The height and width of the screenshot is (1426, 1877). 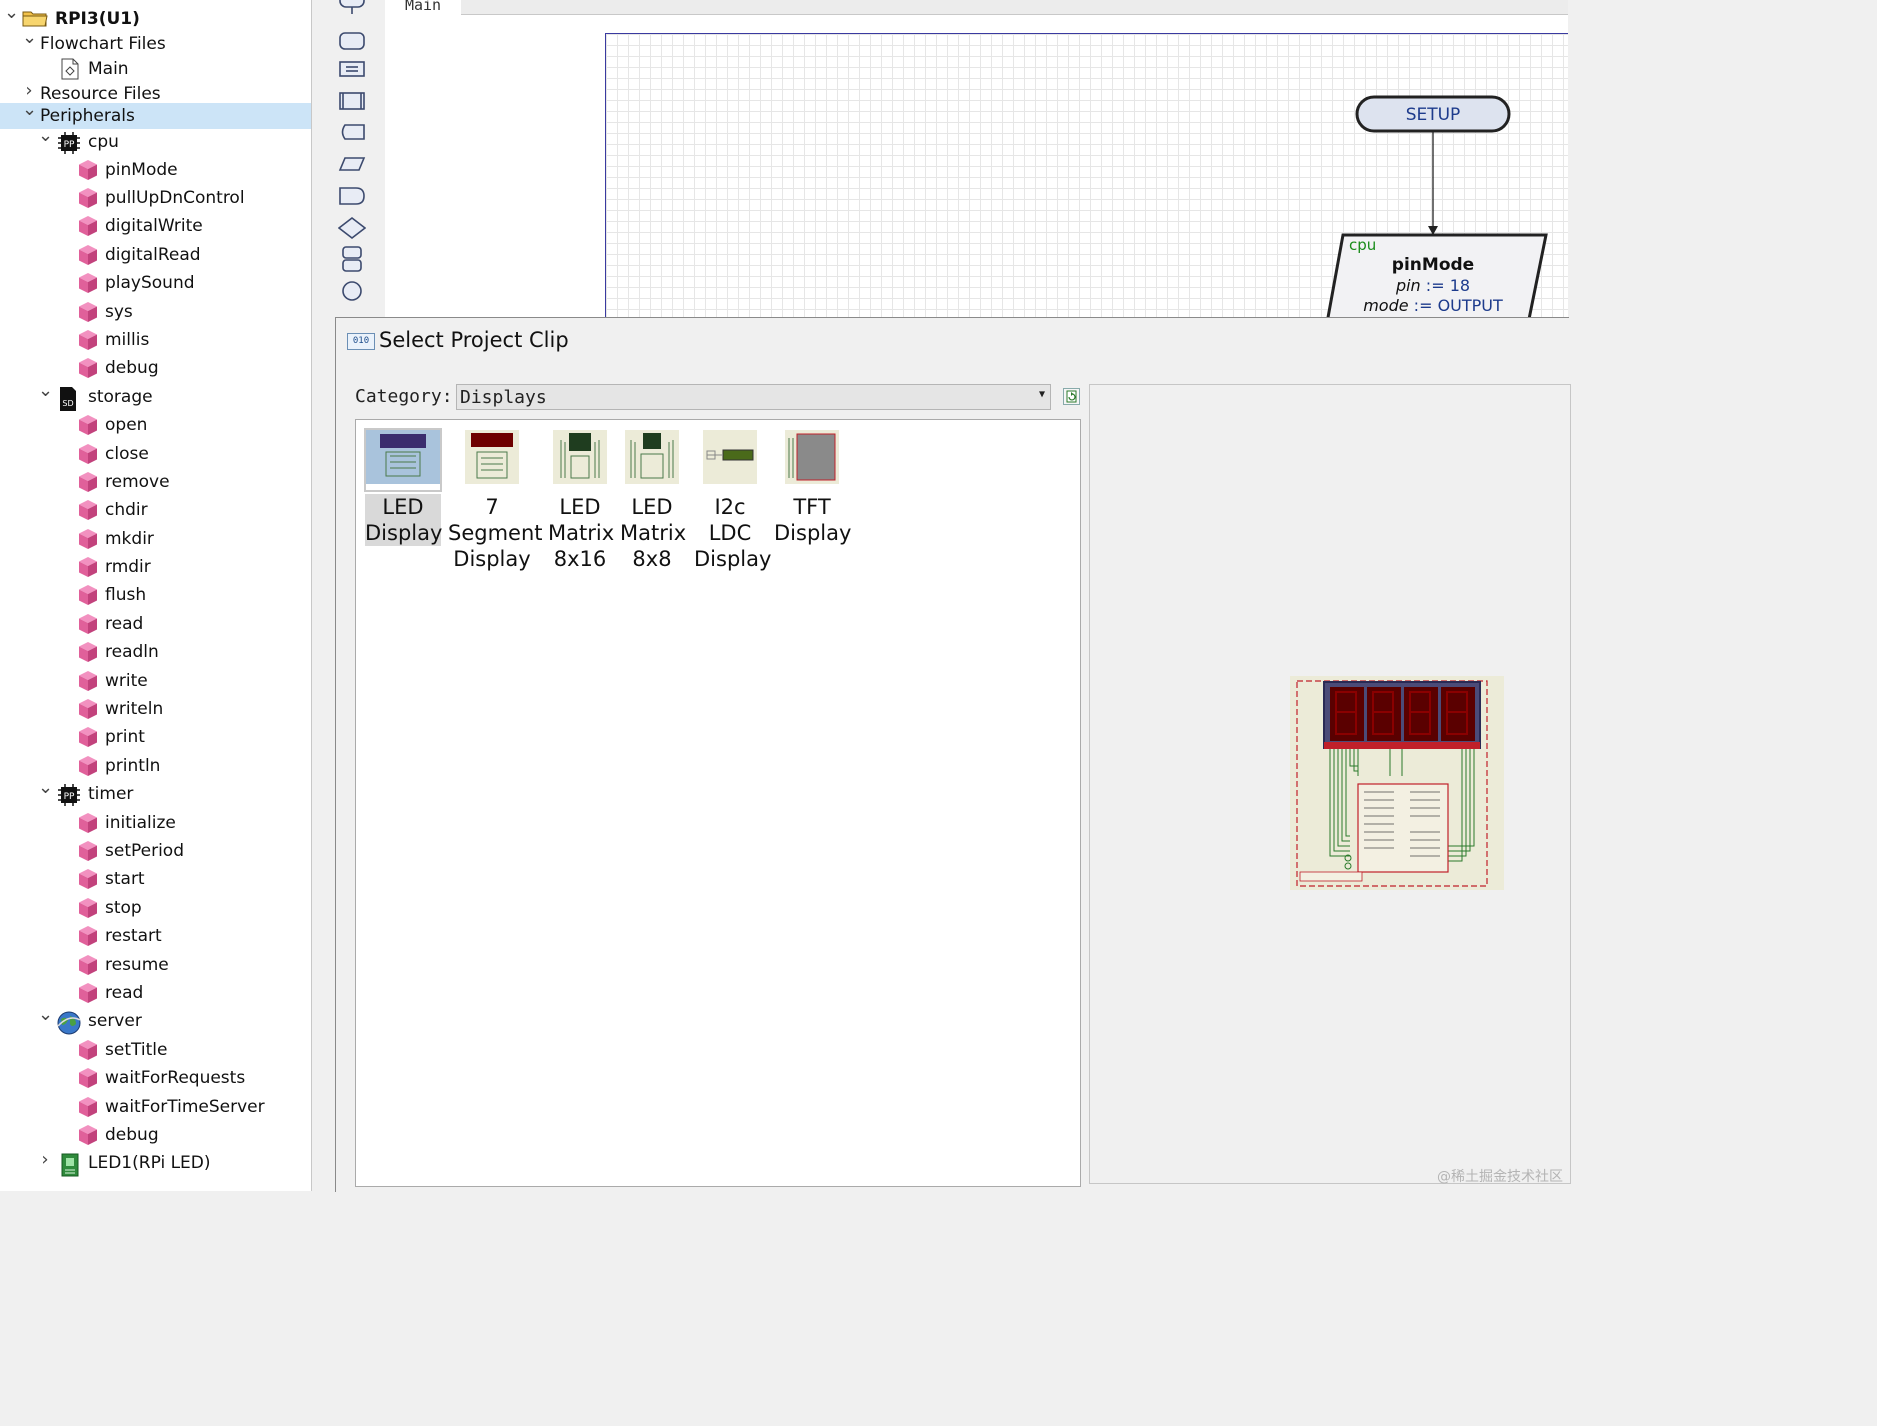 I want to click on tree-item-flowchart-files: ⌄ Flowchart Files, so click(x=155, y=43).